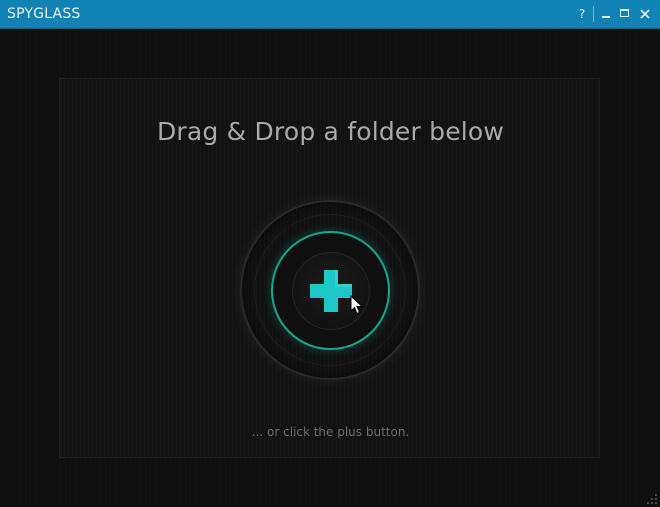 The height and width of the screenshot is (507, 660). Describe the element at coordinates (330, 432) in the screenshot. I see `click-hint: ... or click the plus button.` at that location.